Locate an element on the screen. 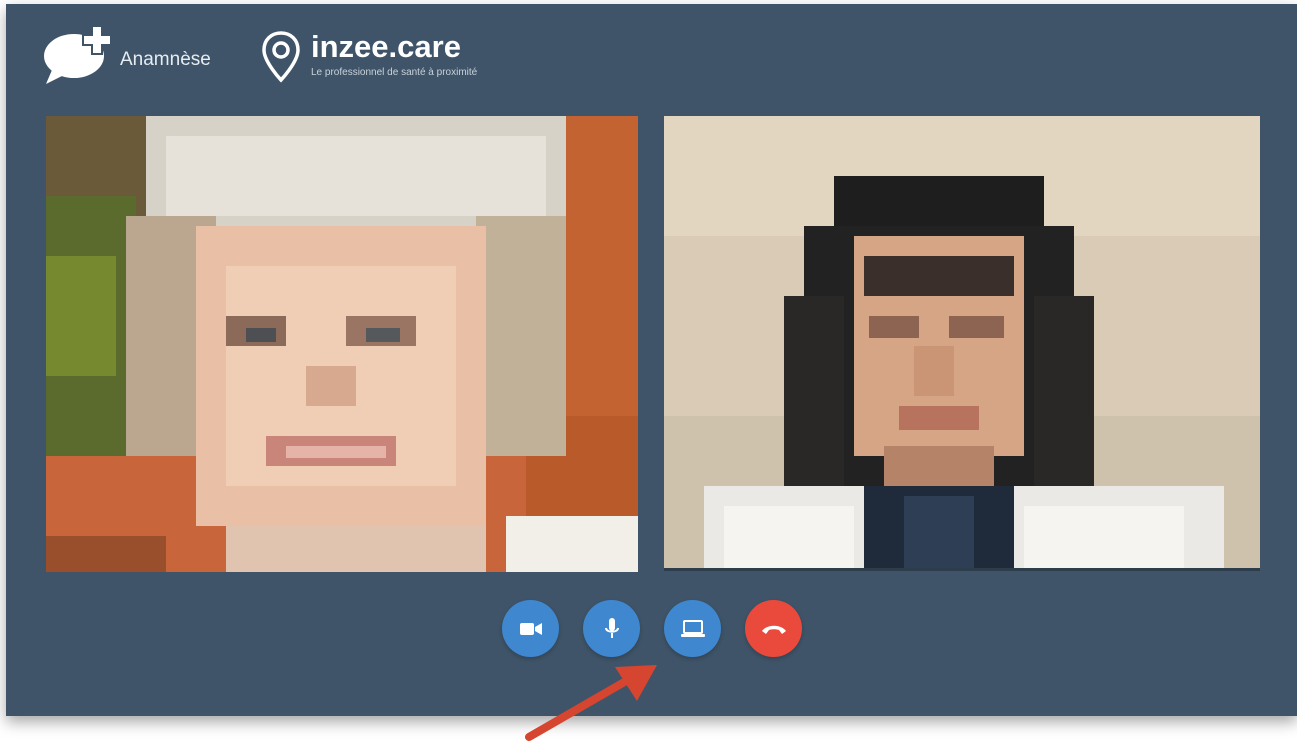 The image size is (1297, 745). screen-share-button is located at coordinates (692, 628).